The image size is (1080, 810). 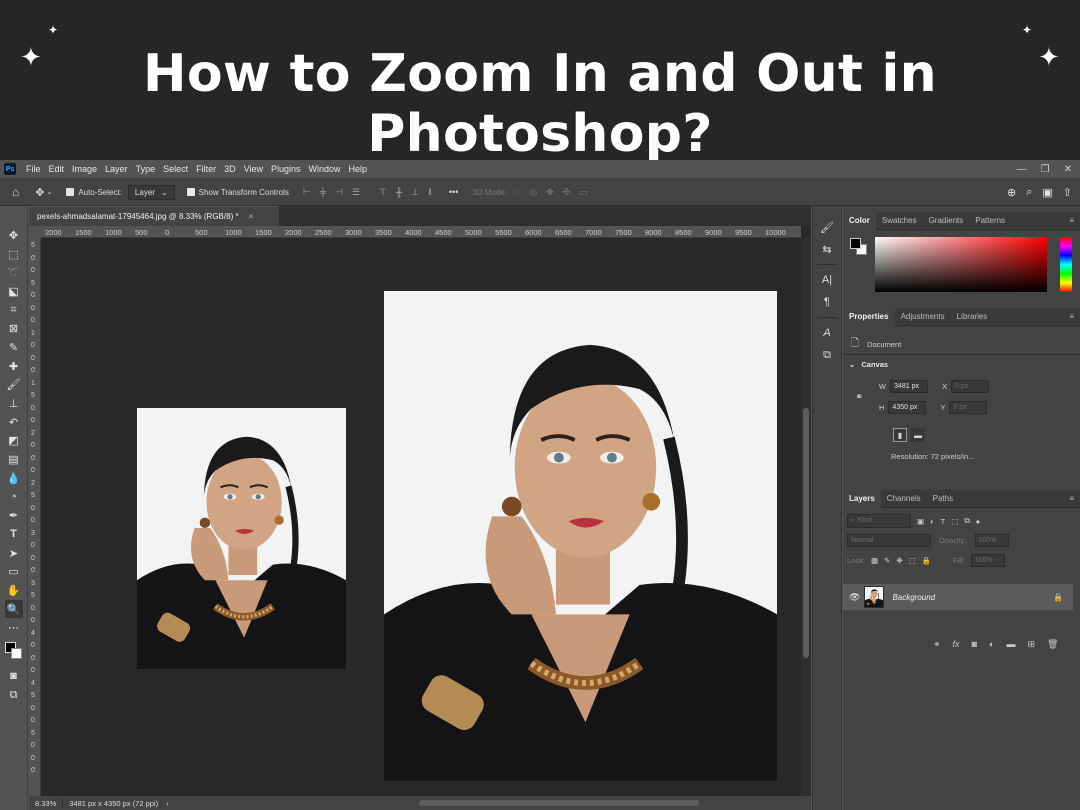 I want to click on status-arrow-icon: ›, so click(x=167, y=803).